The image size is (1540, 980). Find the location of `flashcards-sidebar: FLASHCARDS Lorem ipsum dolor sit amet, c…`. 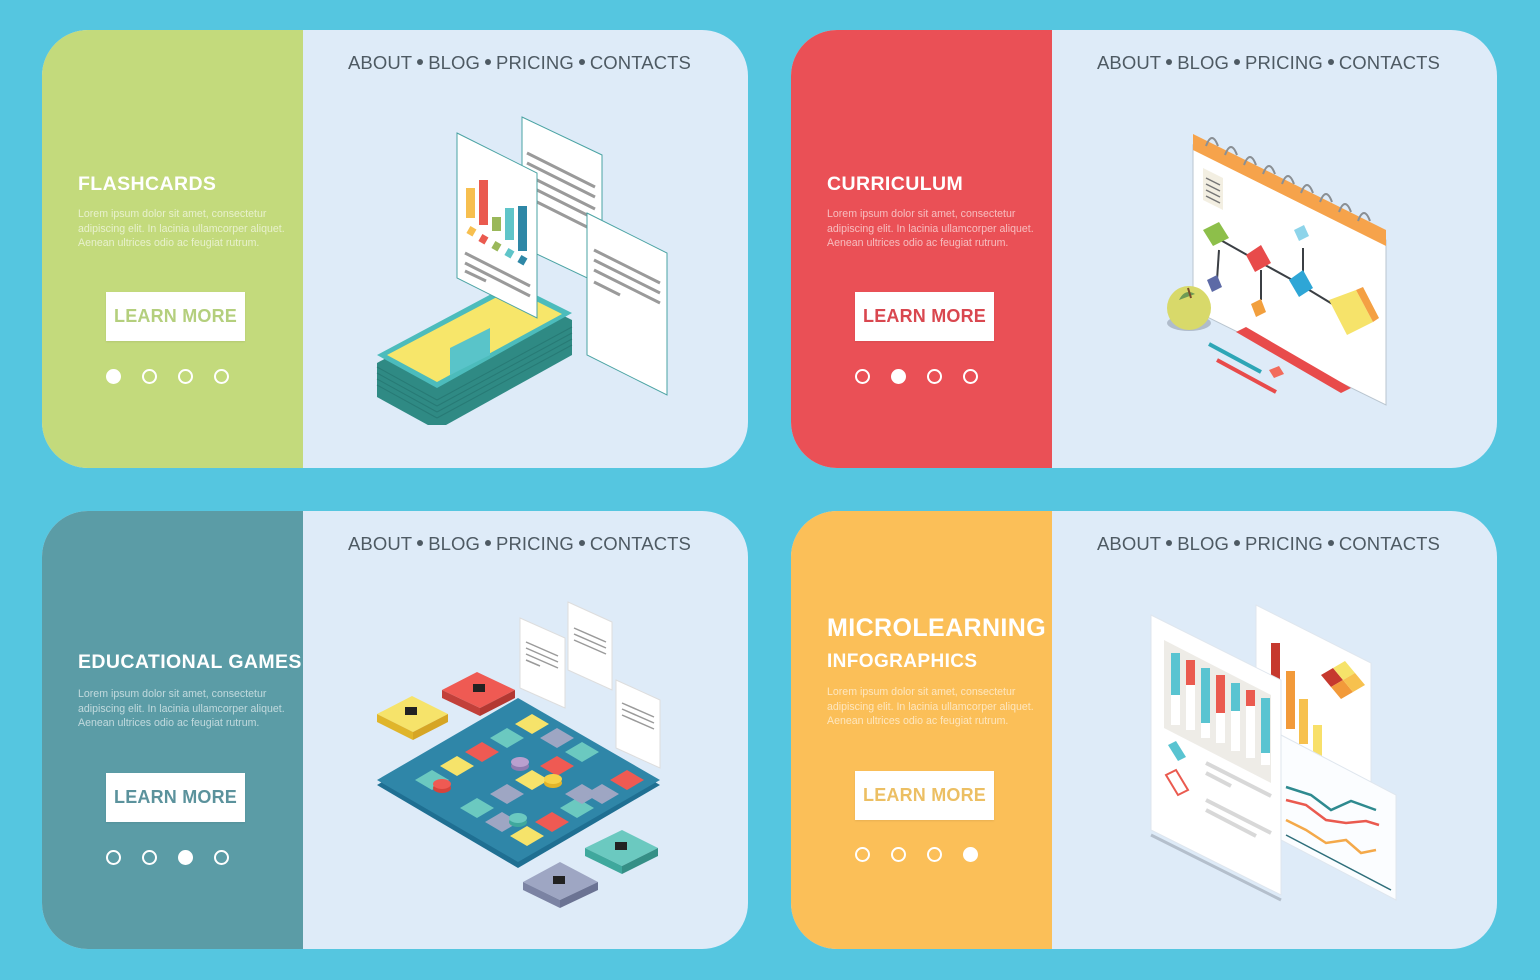

flashcards-sidebar: FLASHCARDS Lorem ipsum dolor sit amet, c… is located at coordinates (172, 249).